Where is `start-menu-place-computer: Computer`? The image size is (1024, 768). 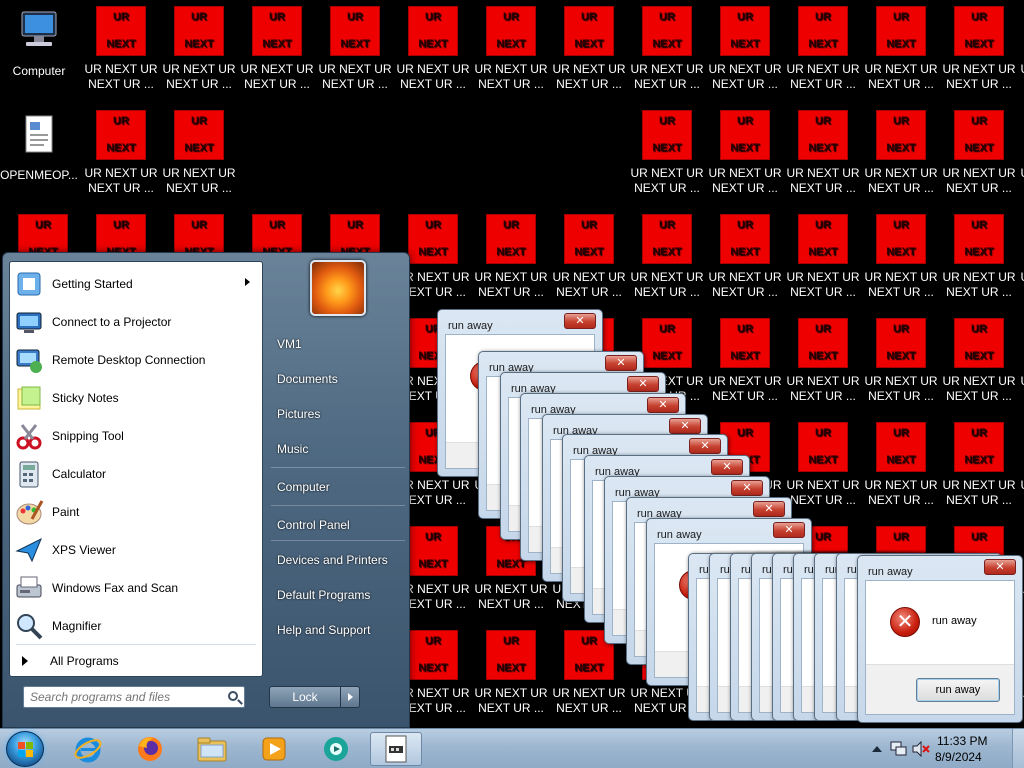
start-menu-place-computer: Computer is located at coordinates (303, 487).